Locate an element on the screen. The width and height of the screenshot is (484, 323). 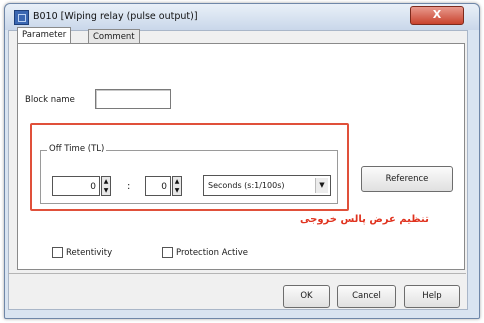
close-button: X is located at coordinates (437, 15).